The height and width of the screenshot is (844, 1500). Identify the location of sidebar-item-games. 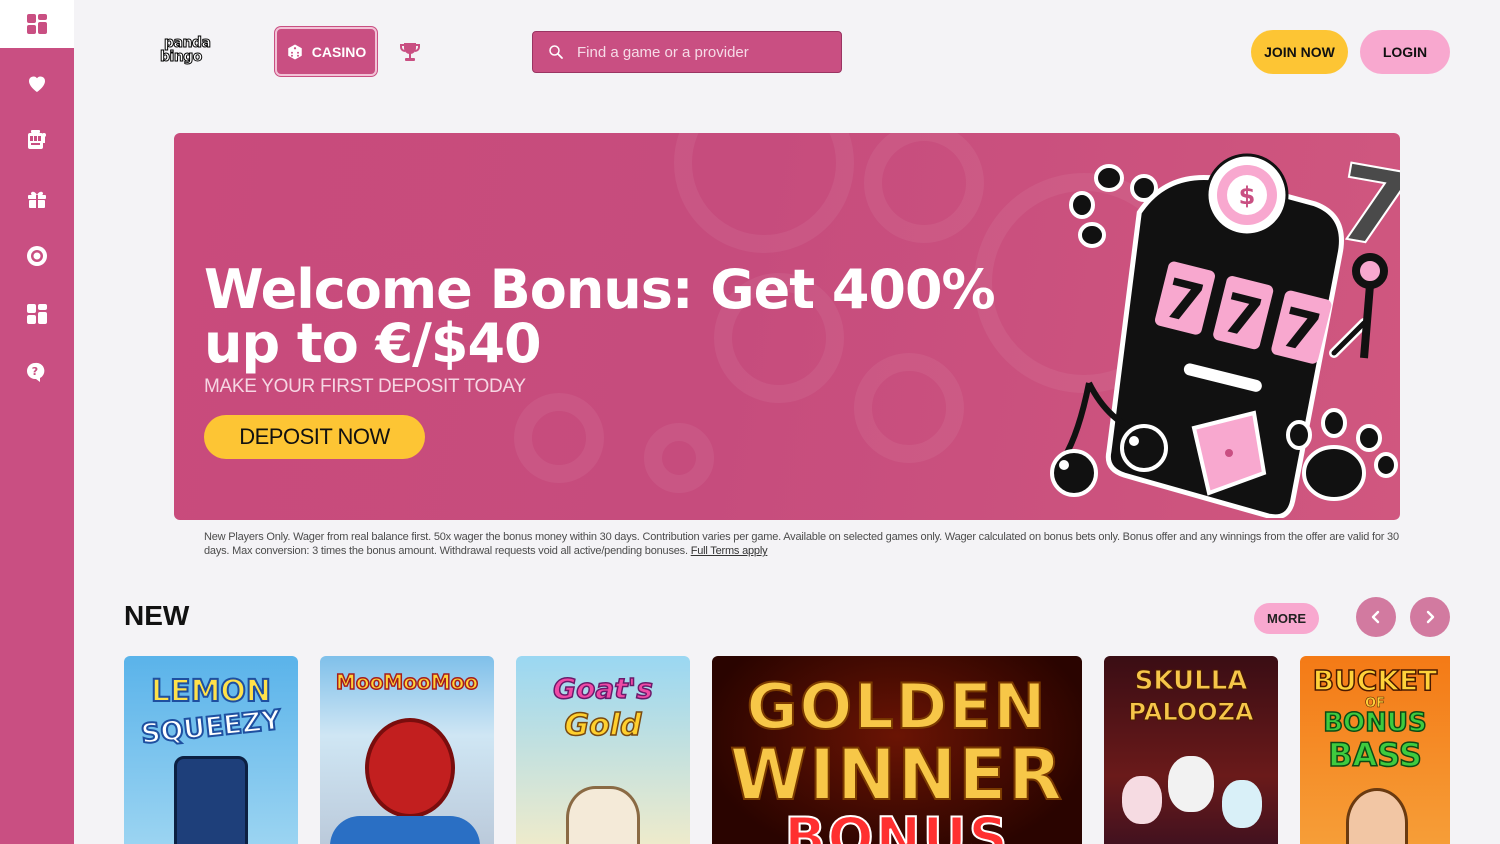
(37, 314).